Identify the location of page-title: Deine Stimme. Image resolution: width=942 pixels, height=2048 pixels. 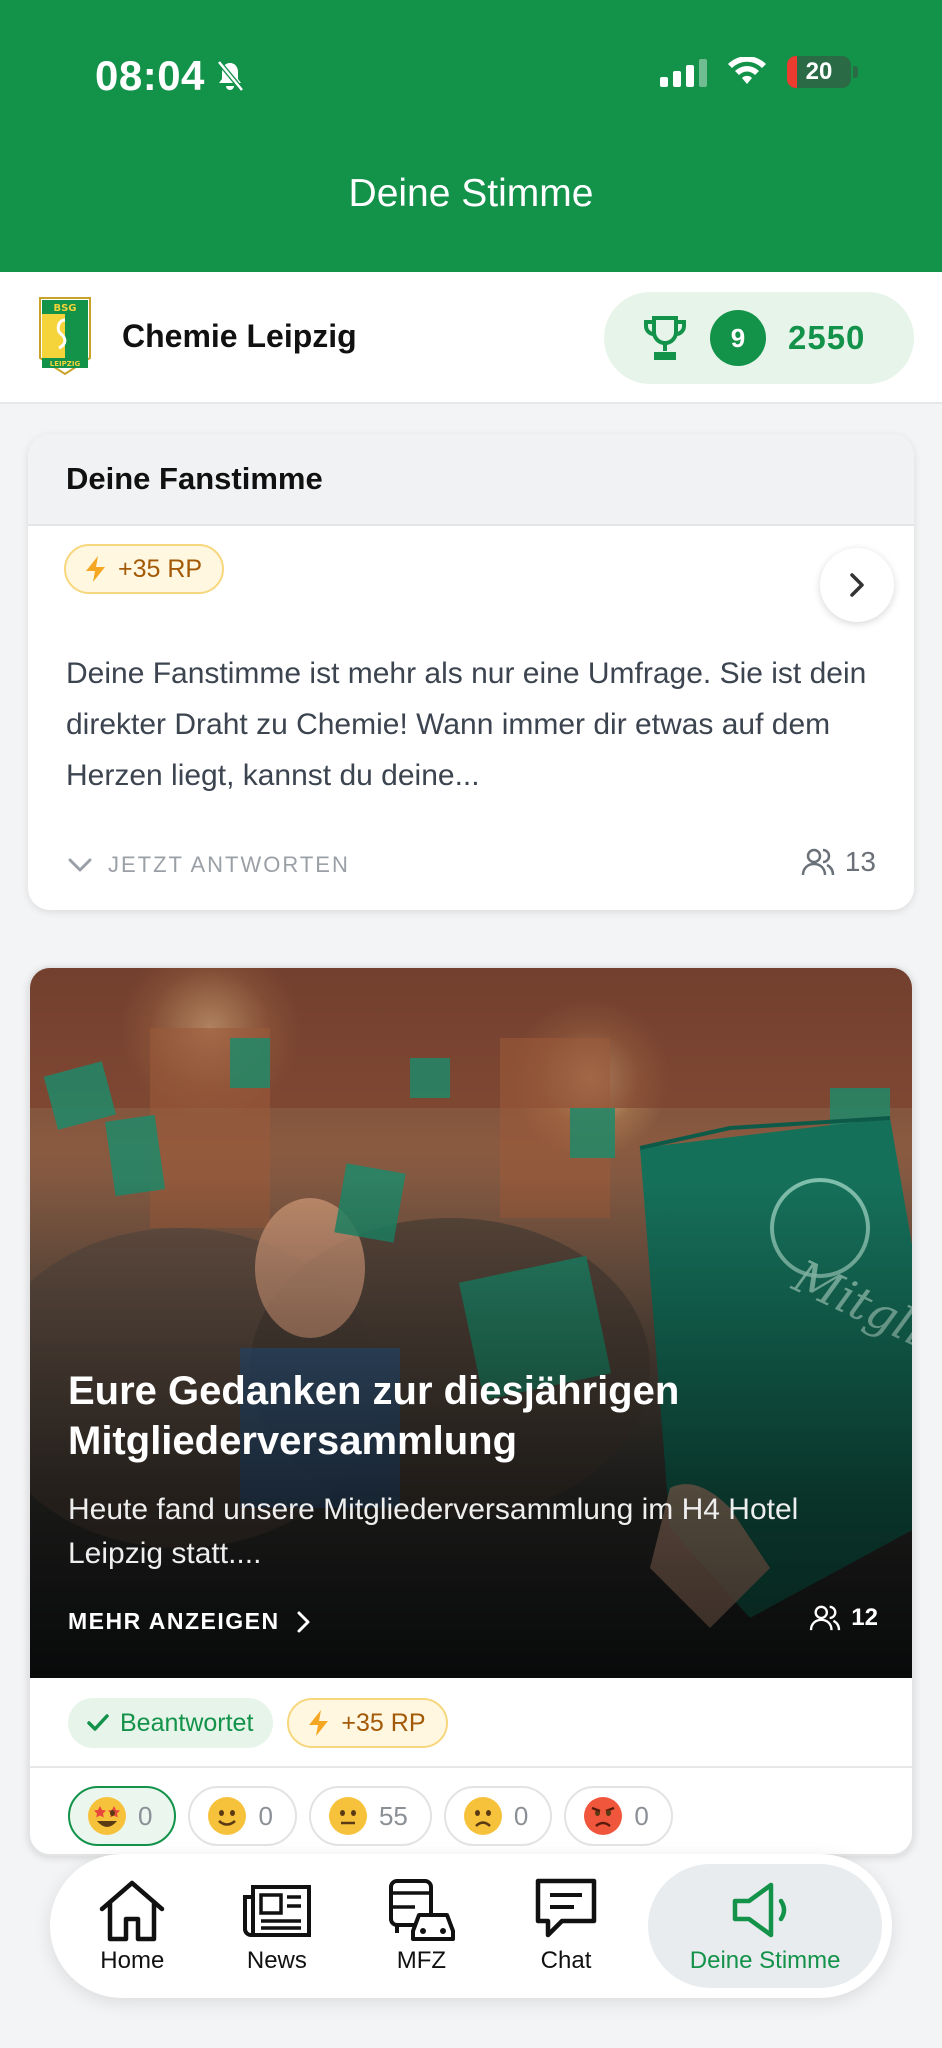
(471, 193).